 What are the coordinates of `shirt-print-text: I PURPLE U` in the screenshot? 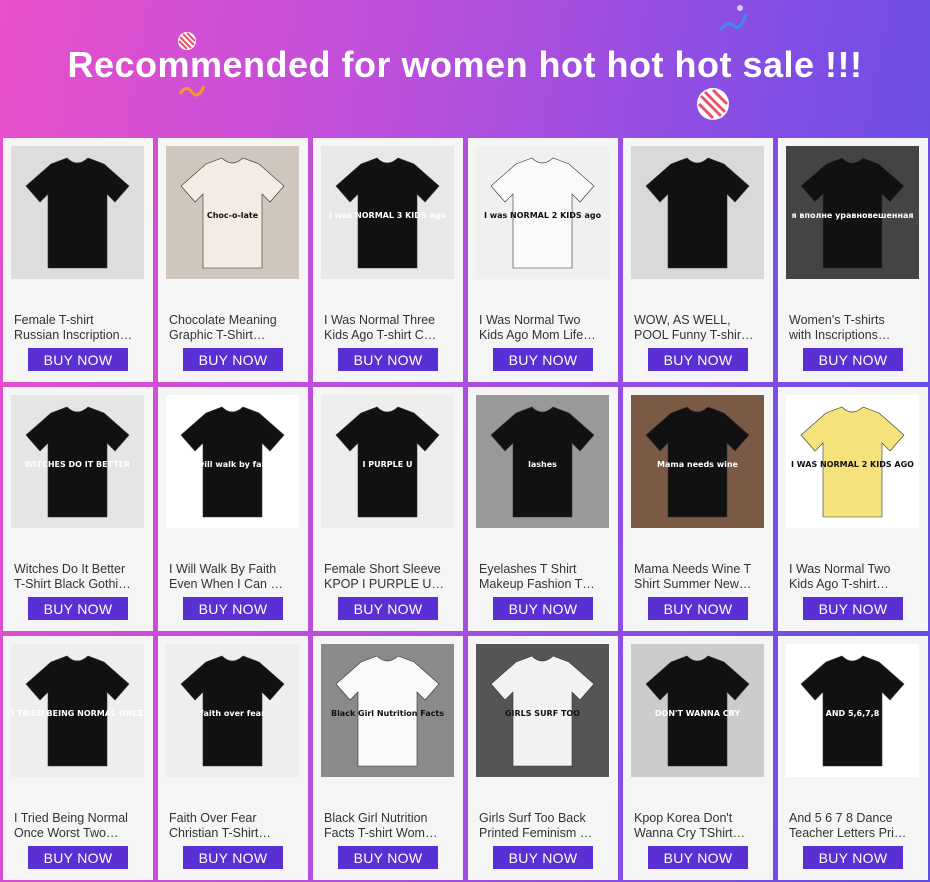 It's located at (388, 464).